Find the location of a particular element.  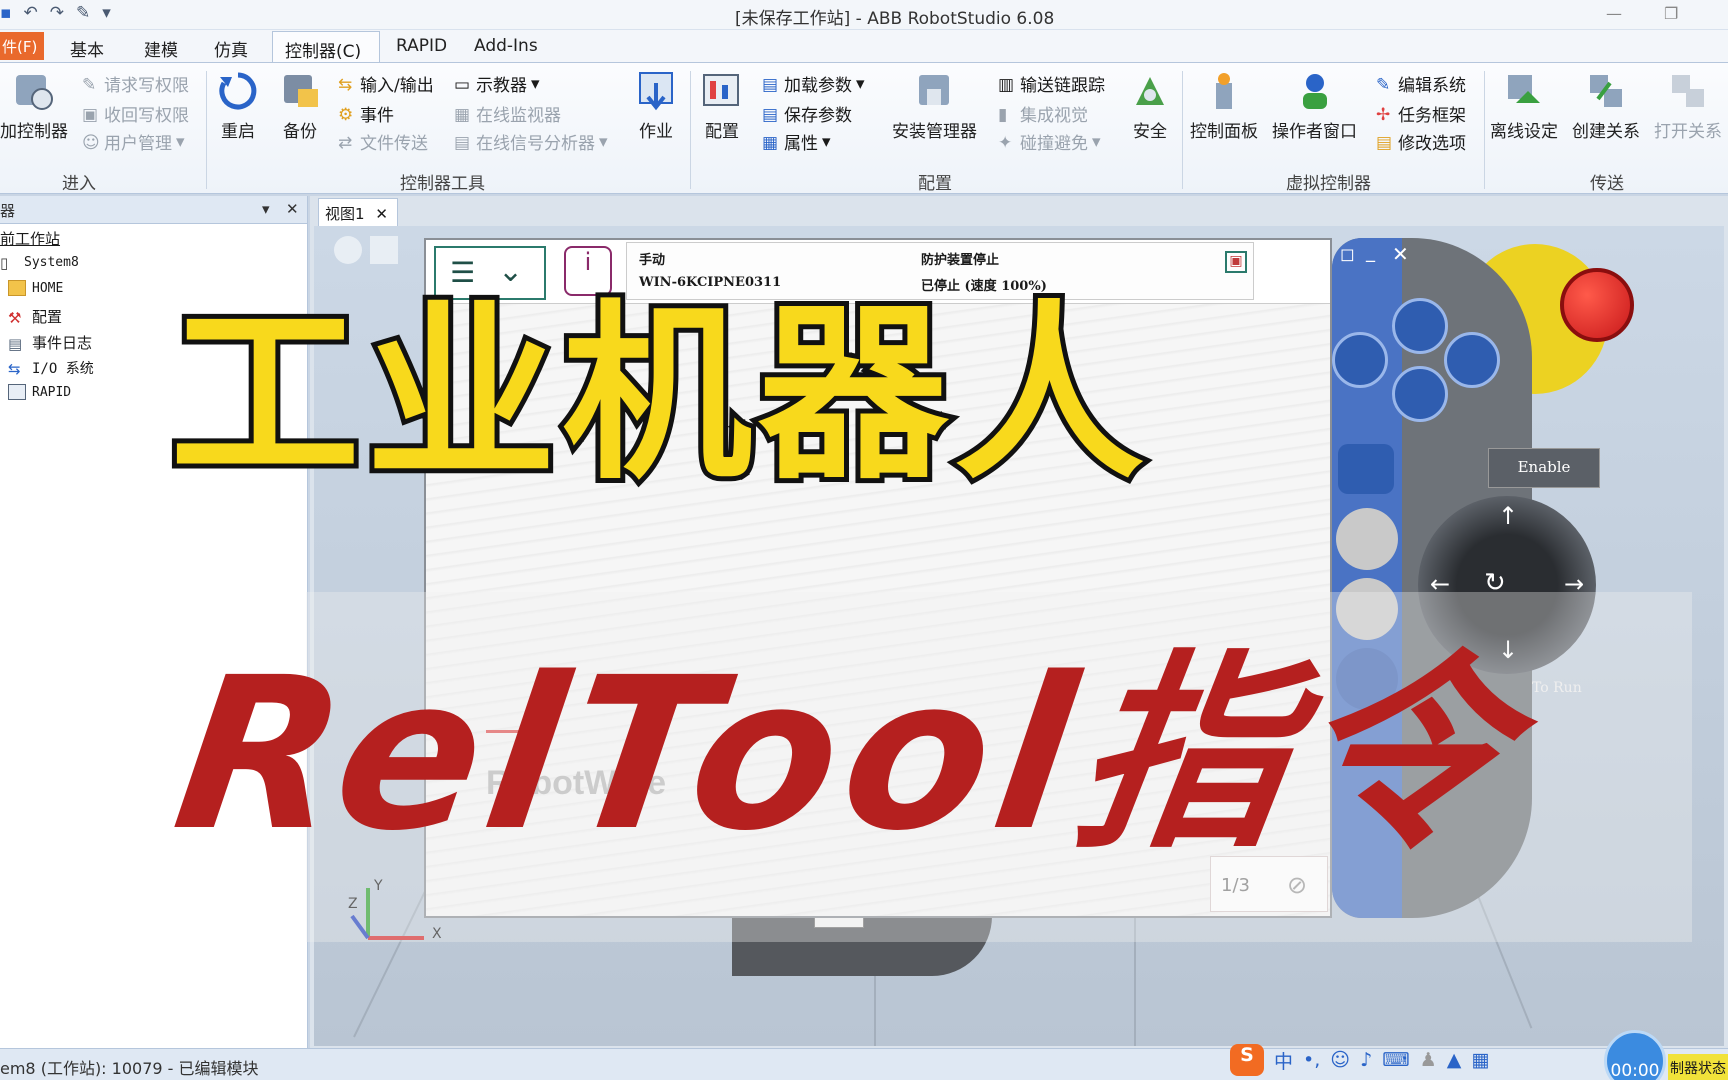

monitor-icon: ▦ is located at coordinates (462, 114).